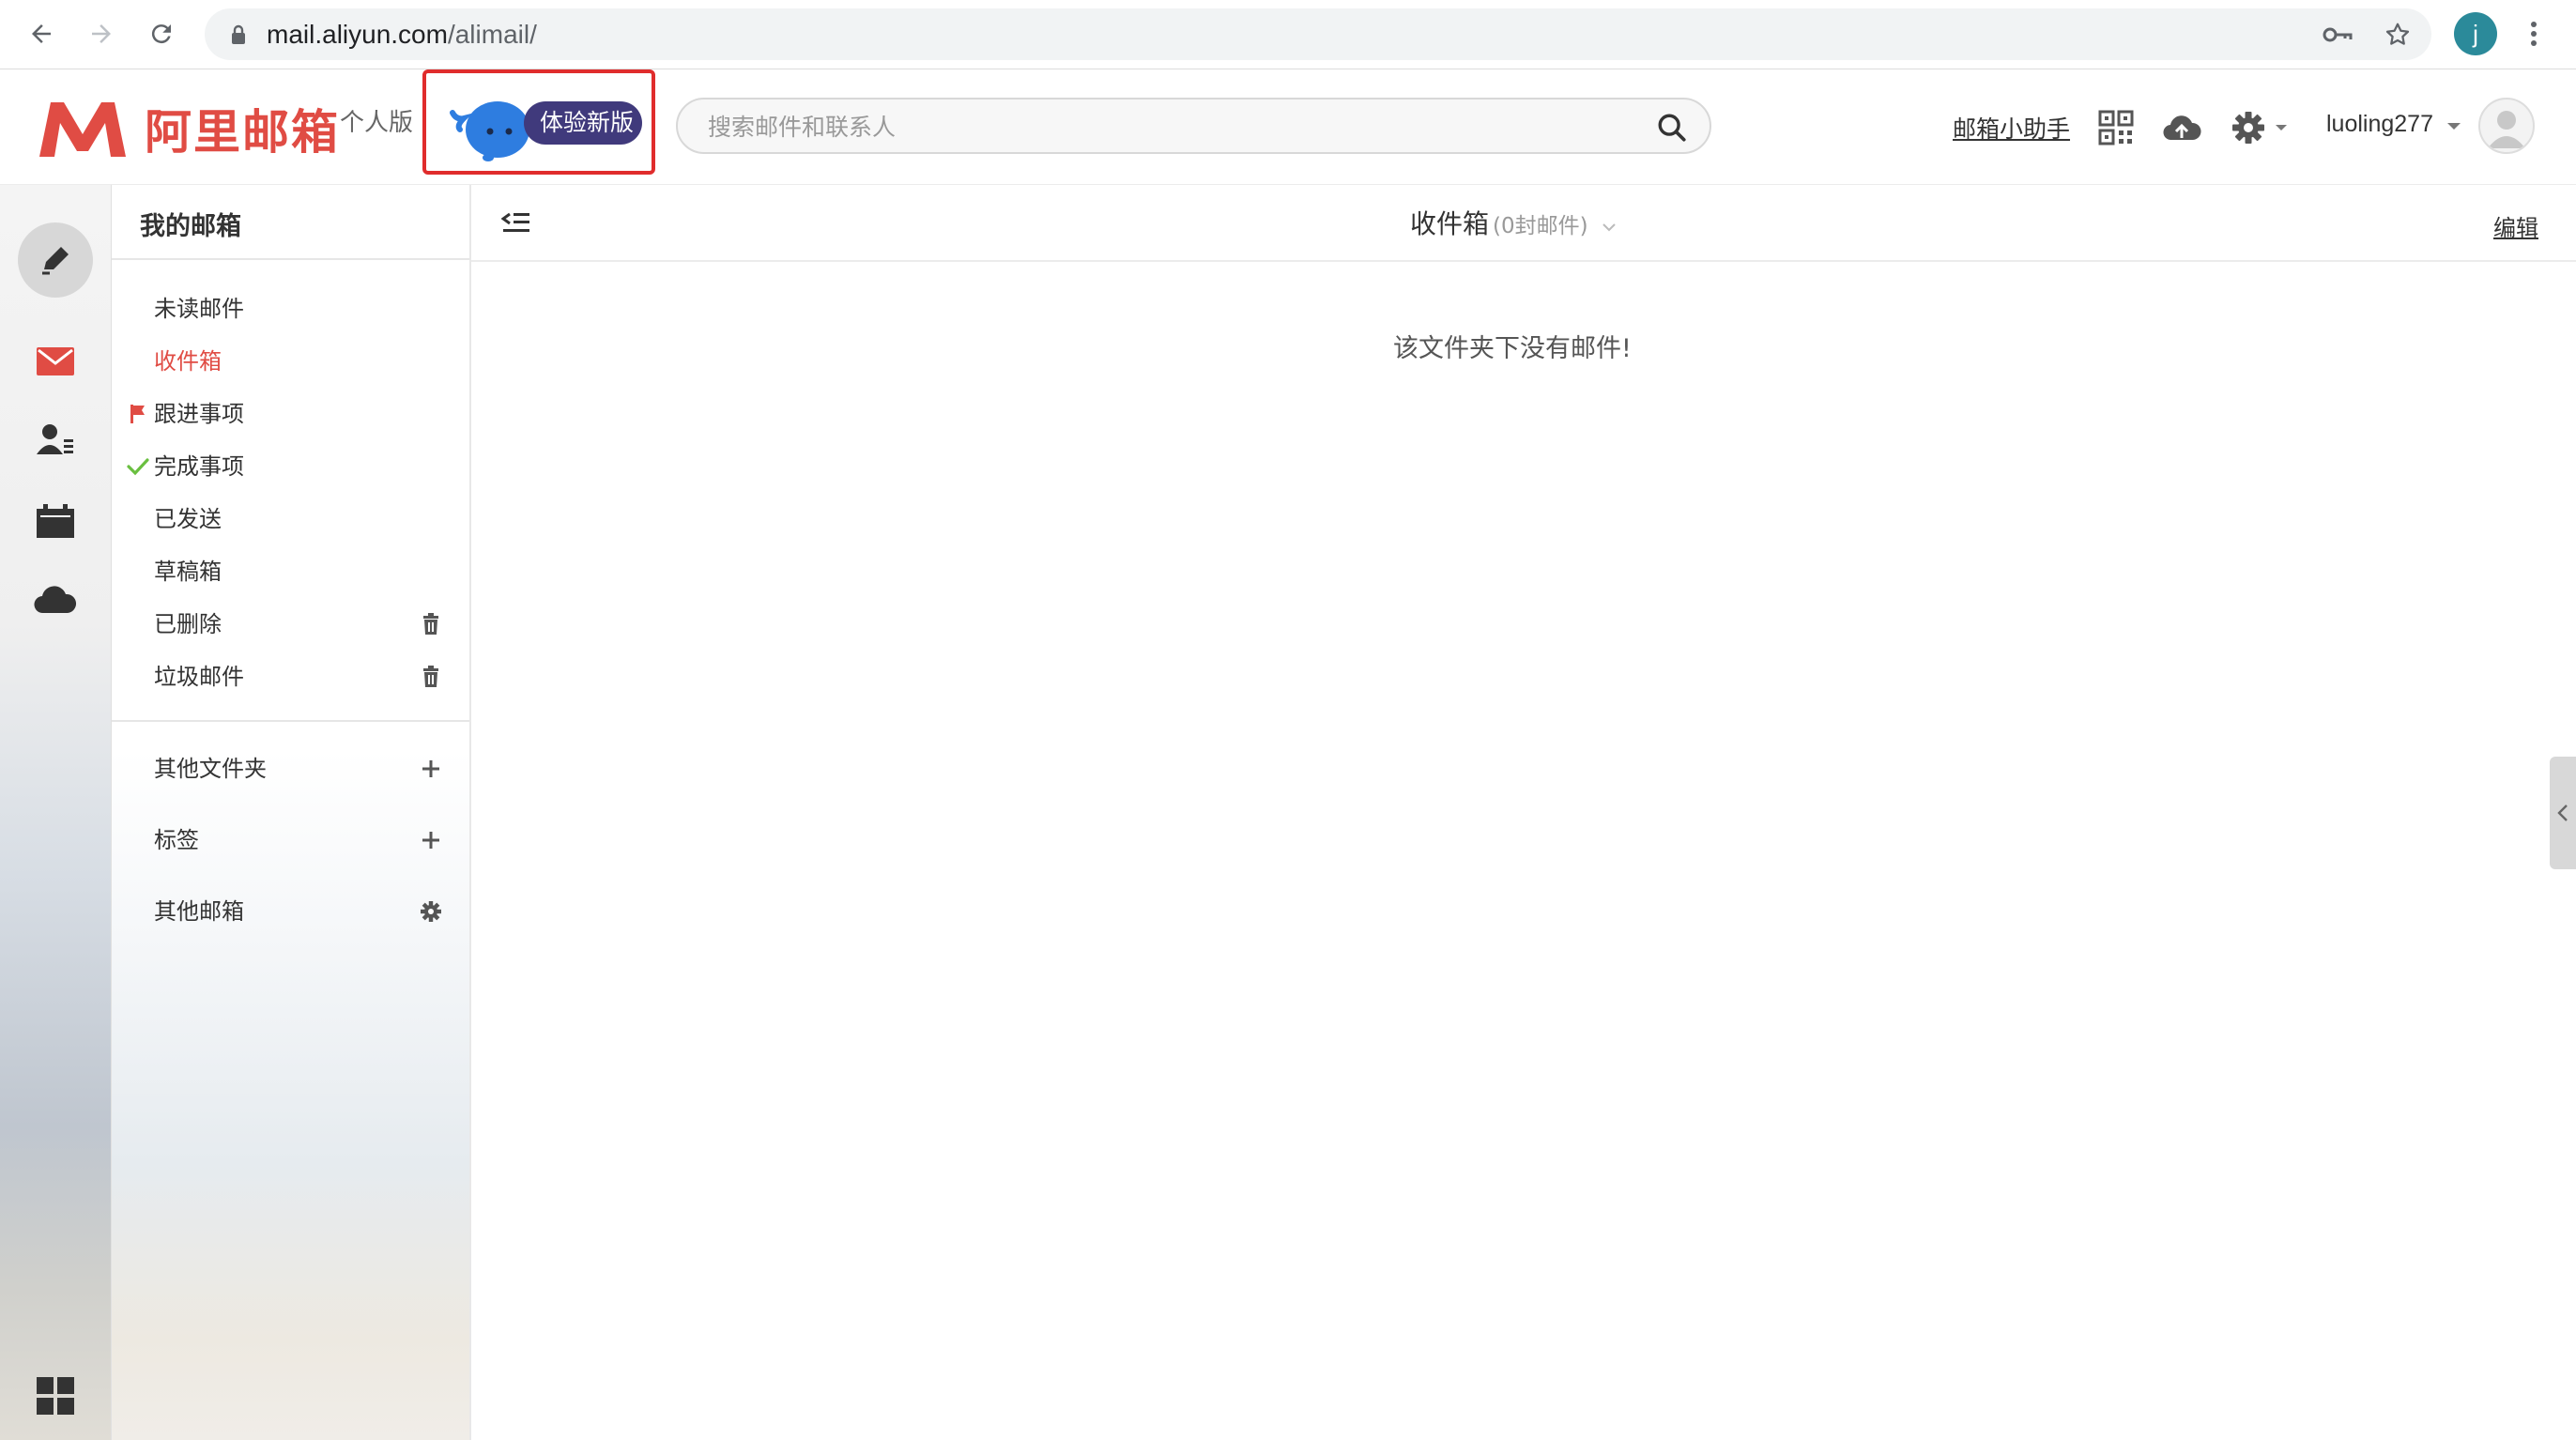 This screenshot has height=1440, width=2576. What do you see at coordinates (2116, 127) in the screenshot?
I see `qr-code-icon` at bounding box center [2116, 127].